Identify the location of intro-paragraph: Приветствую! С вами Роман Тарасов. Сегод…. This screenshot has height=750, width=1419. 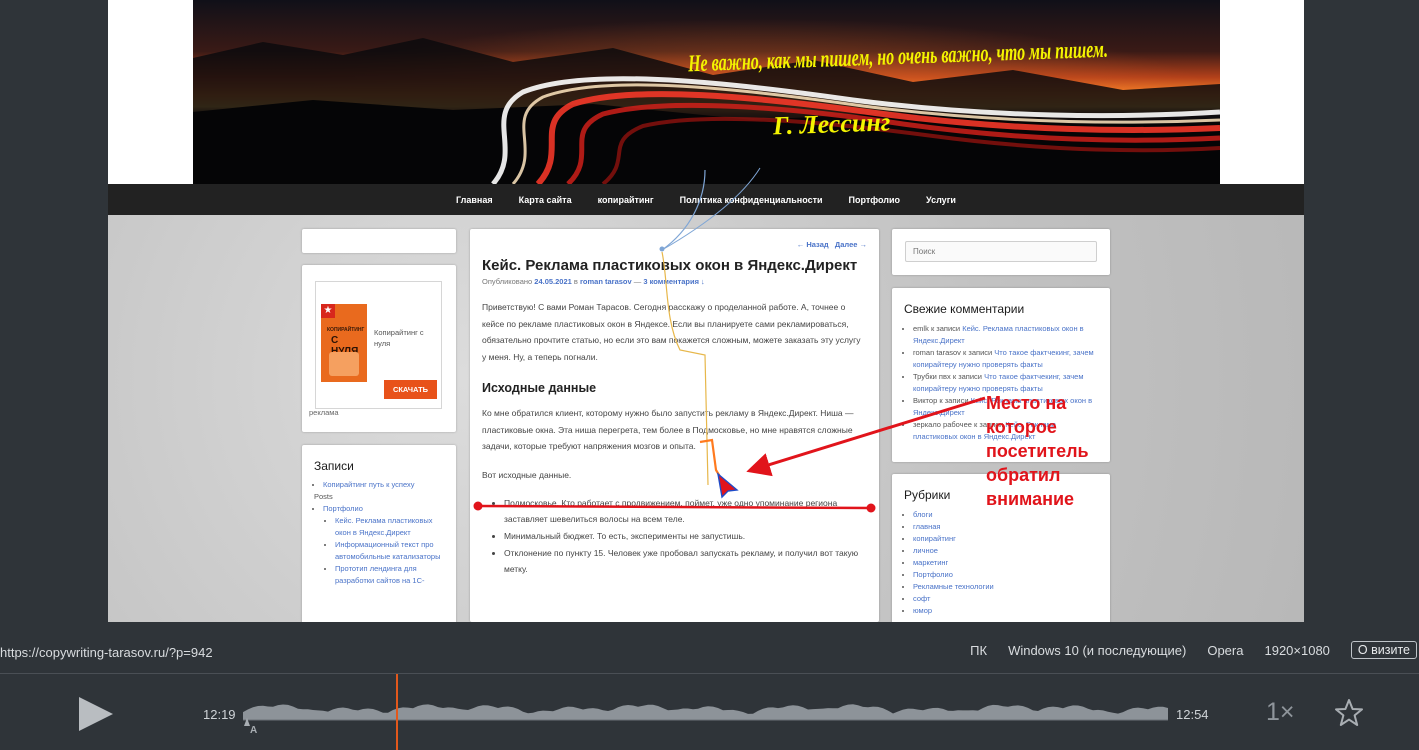
(671, 332).